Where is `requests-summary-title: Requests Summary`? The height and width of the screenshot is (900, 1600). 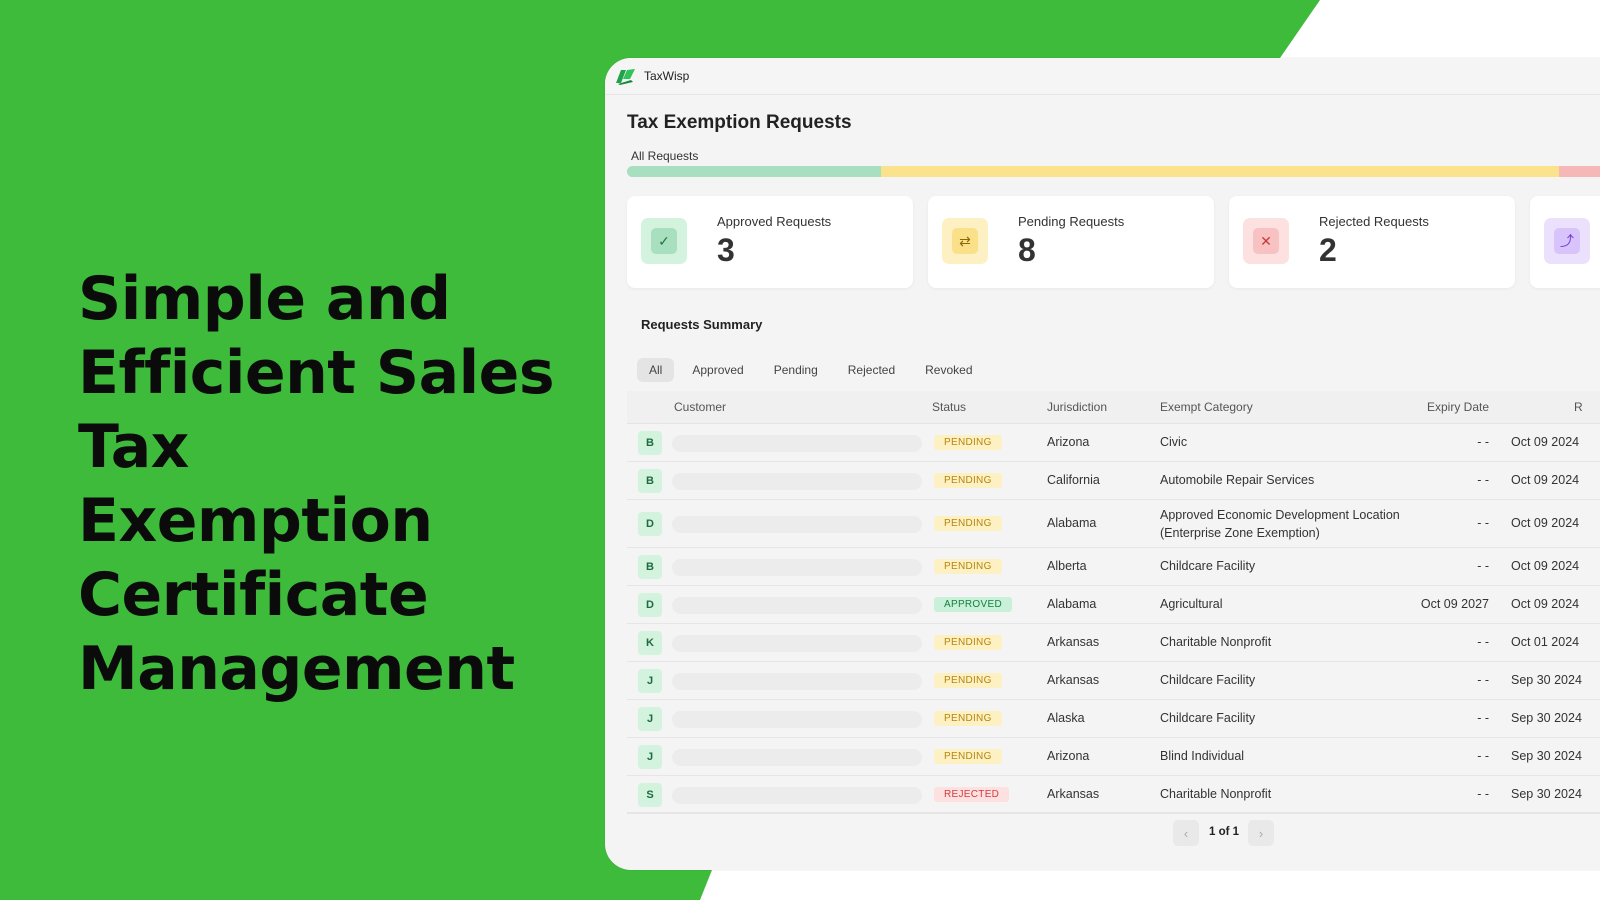 requests-summary-title: Requests Summary is located at coordinates (702, 324).